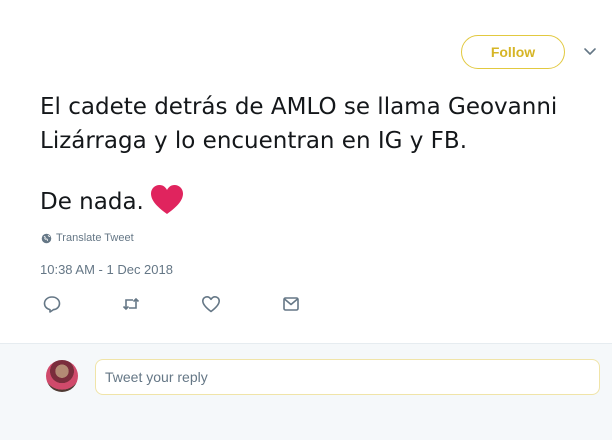 The image size is (612, 440). Describe the element at coordinates (291, 304) in the screenshot. I see `direct-message-icon` at that location.